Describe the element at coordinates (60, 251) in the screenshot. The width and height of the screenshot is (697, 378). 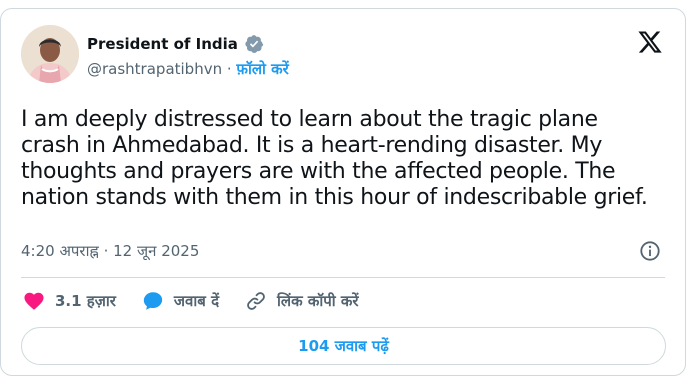
I see `tweet-time: 4:20 अपराह्न` at that location.